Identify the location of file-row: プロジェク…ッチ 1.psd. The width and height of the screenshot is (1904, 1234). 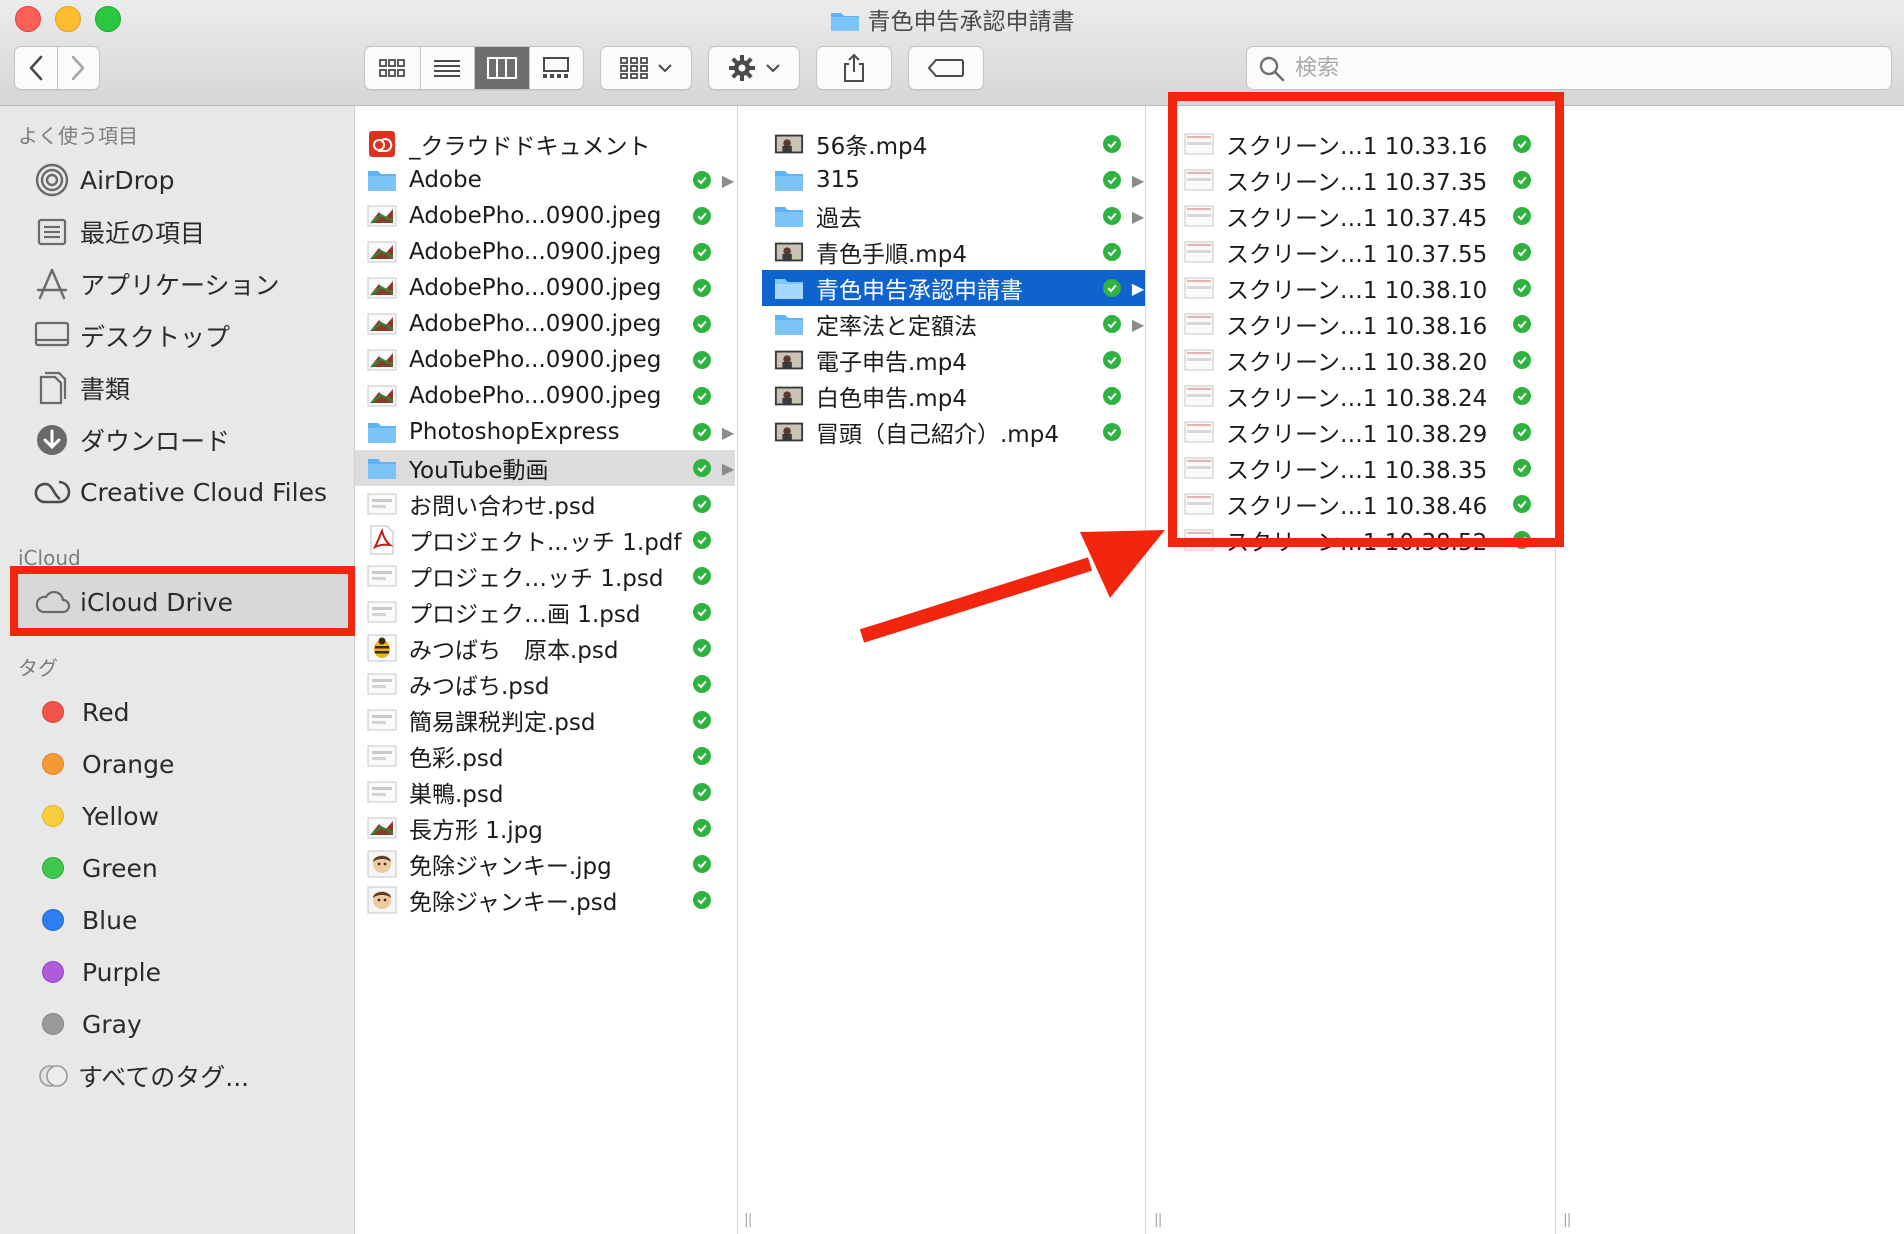
(545, 576).